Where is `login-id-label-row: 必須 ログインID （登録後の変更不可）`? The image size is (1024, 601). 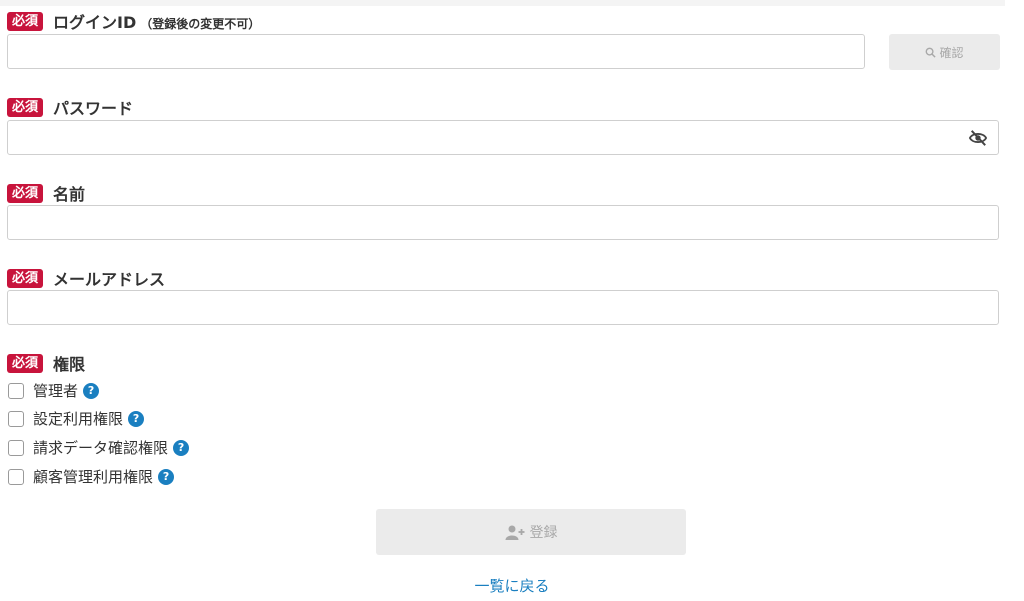 login-id-label-row: 必須 ログインID （登録後の変更不可） is located at coordinates (133, 21).